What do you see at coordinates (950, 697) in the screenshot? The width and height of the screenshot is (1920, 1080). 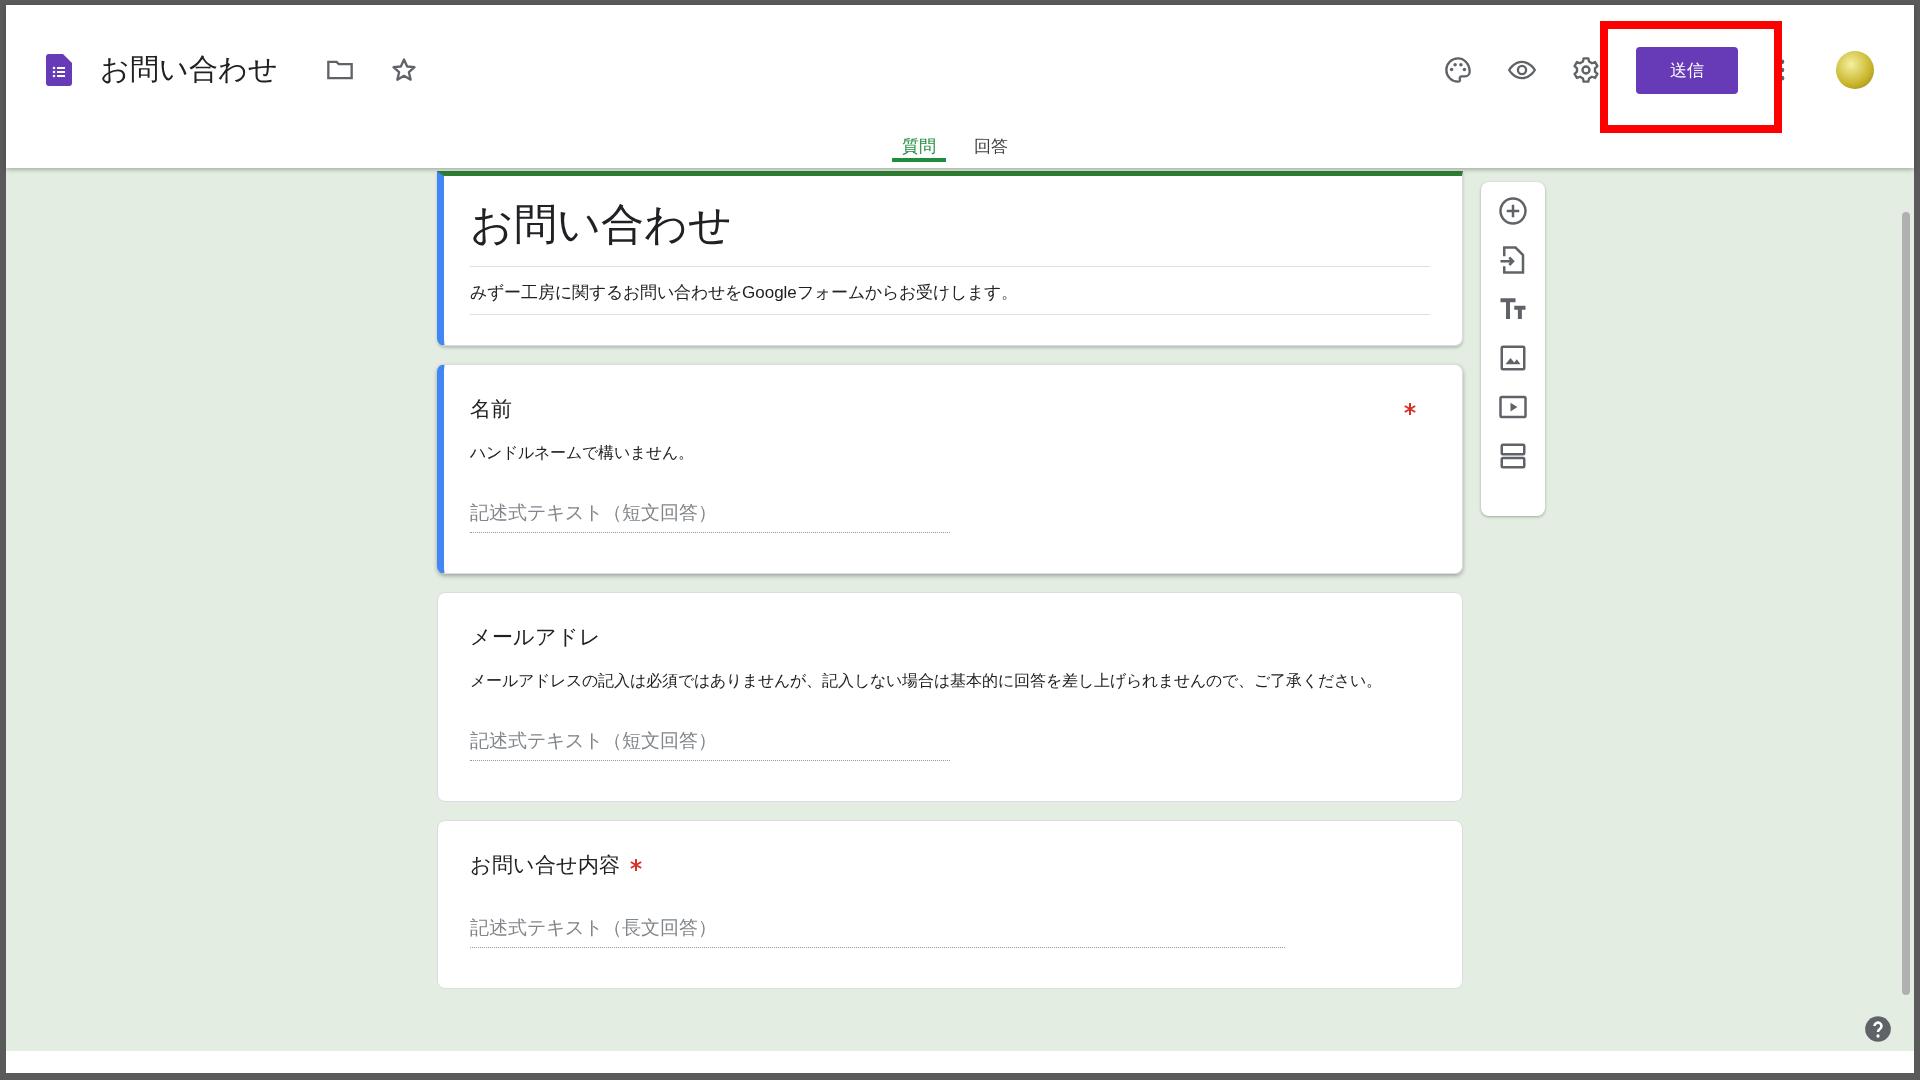 I see `question-card: メールアドレ メールアドレスの記入は必須ではありませんが、記入しない場合は基本的に回答を差し上げられませんので、ご了承ください。 記述式テキスト（短文回答）` at bounding box center [950, 697].